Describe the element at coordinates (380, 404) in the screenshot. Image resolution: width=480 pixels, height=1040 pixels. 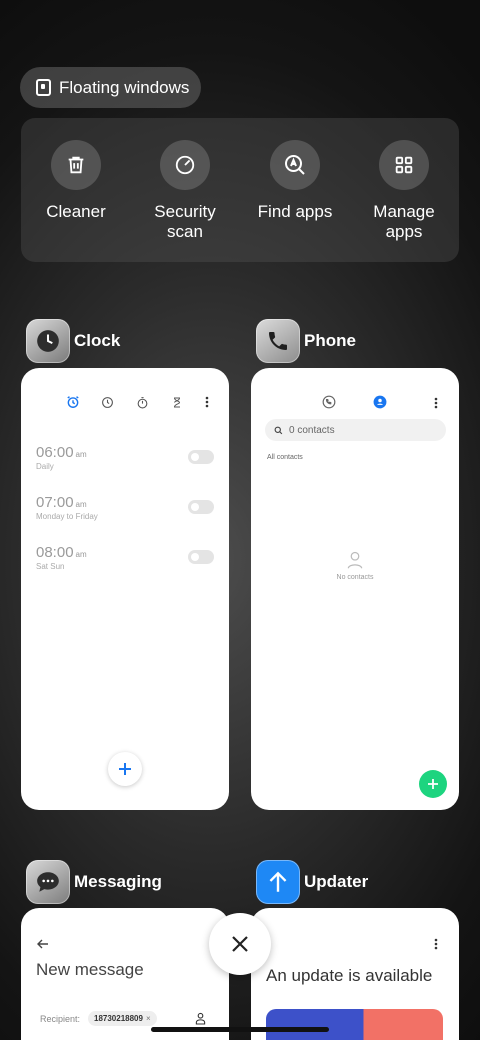
I see `contacts-tab-icon` at that location.